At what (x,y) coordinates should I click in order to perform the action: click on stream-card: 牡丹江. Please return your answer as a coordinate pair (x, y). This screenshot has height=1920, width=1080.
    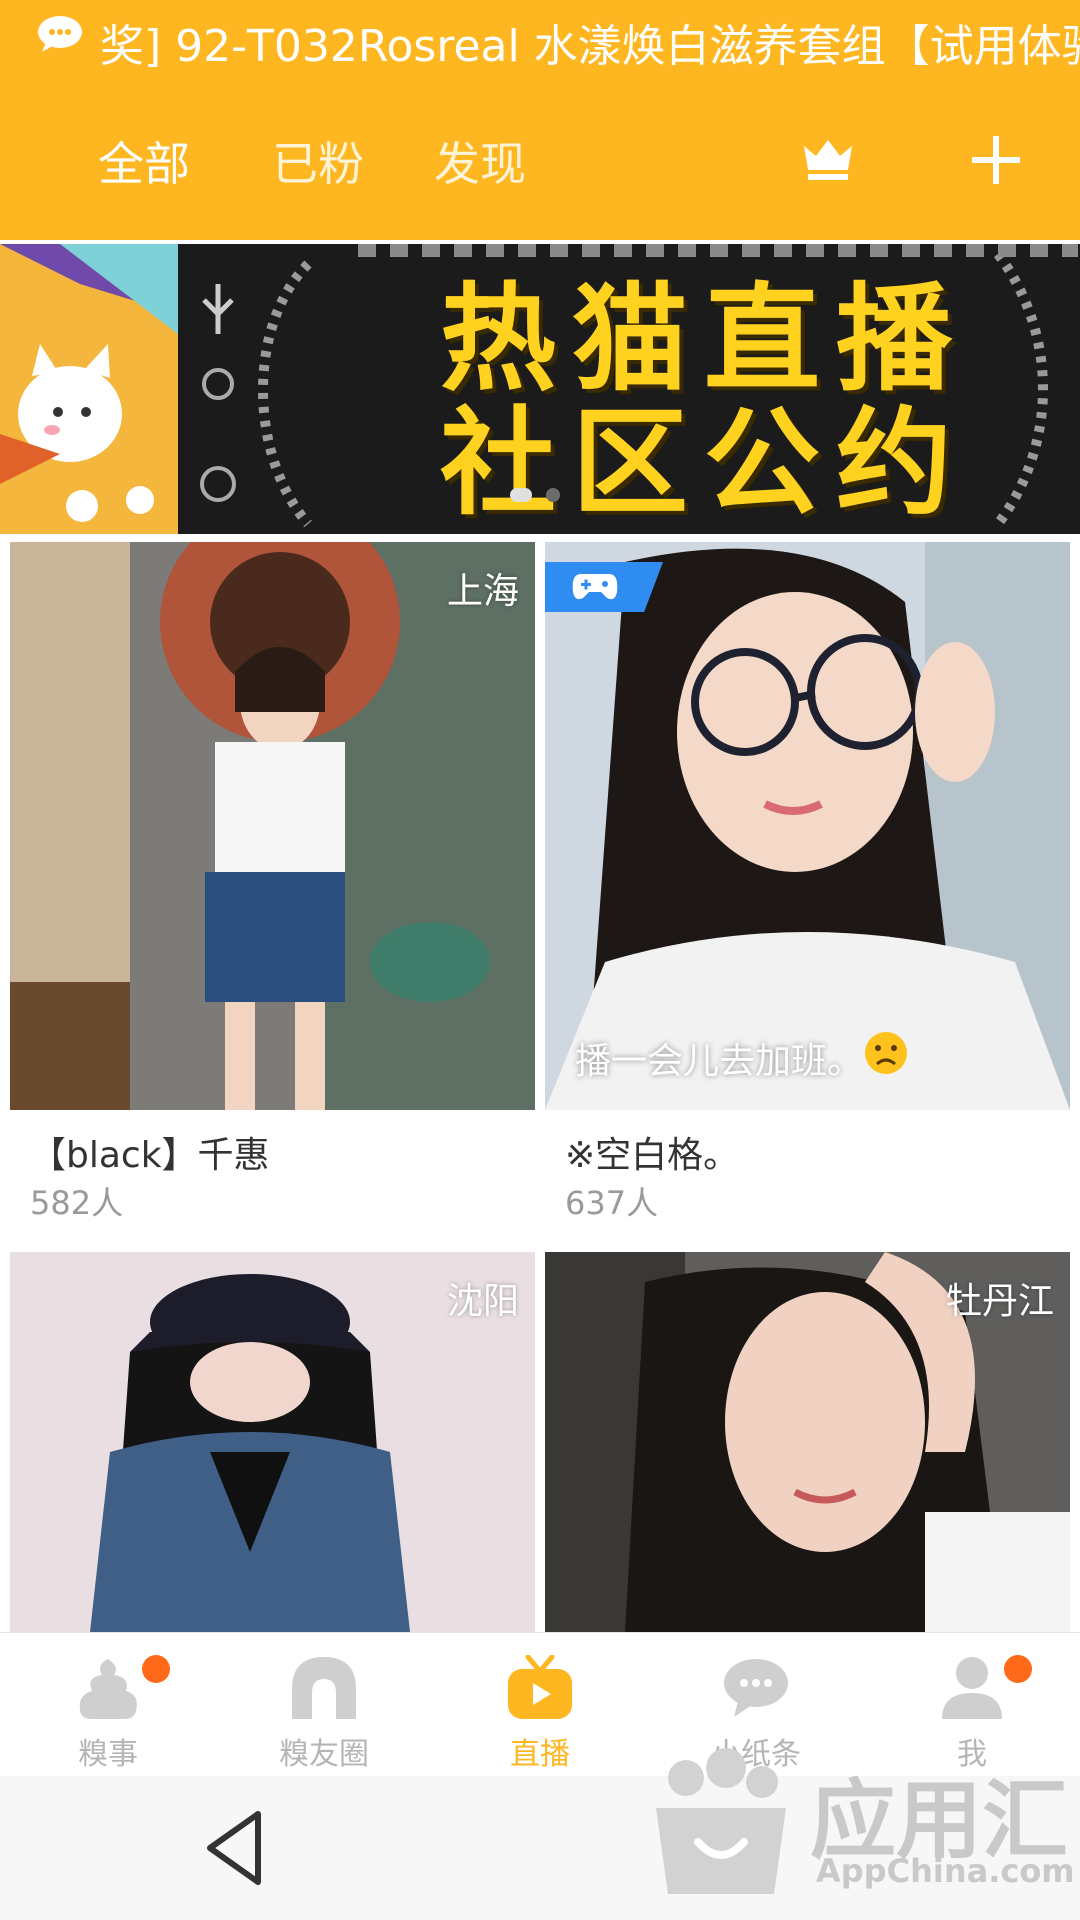
    Looking at the image, I should click on (807, 1442).